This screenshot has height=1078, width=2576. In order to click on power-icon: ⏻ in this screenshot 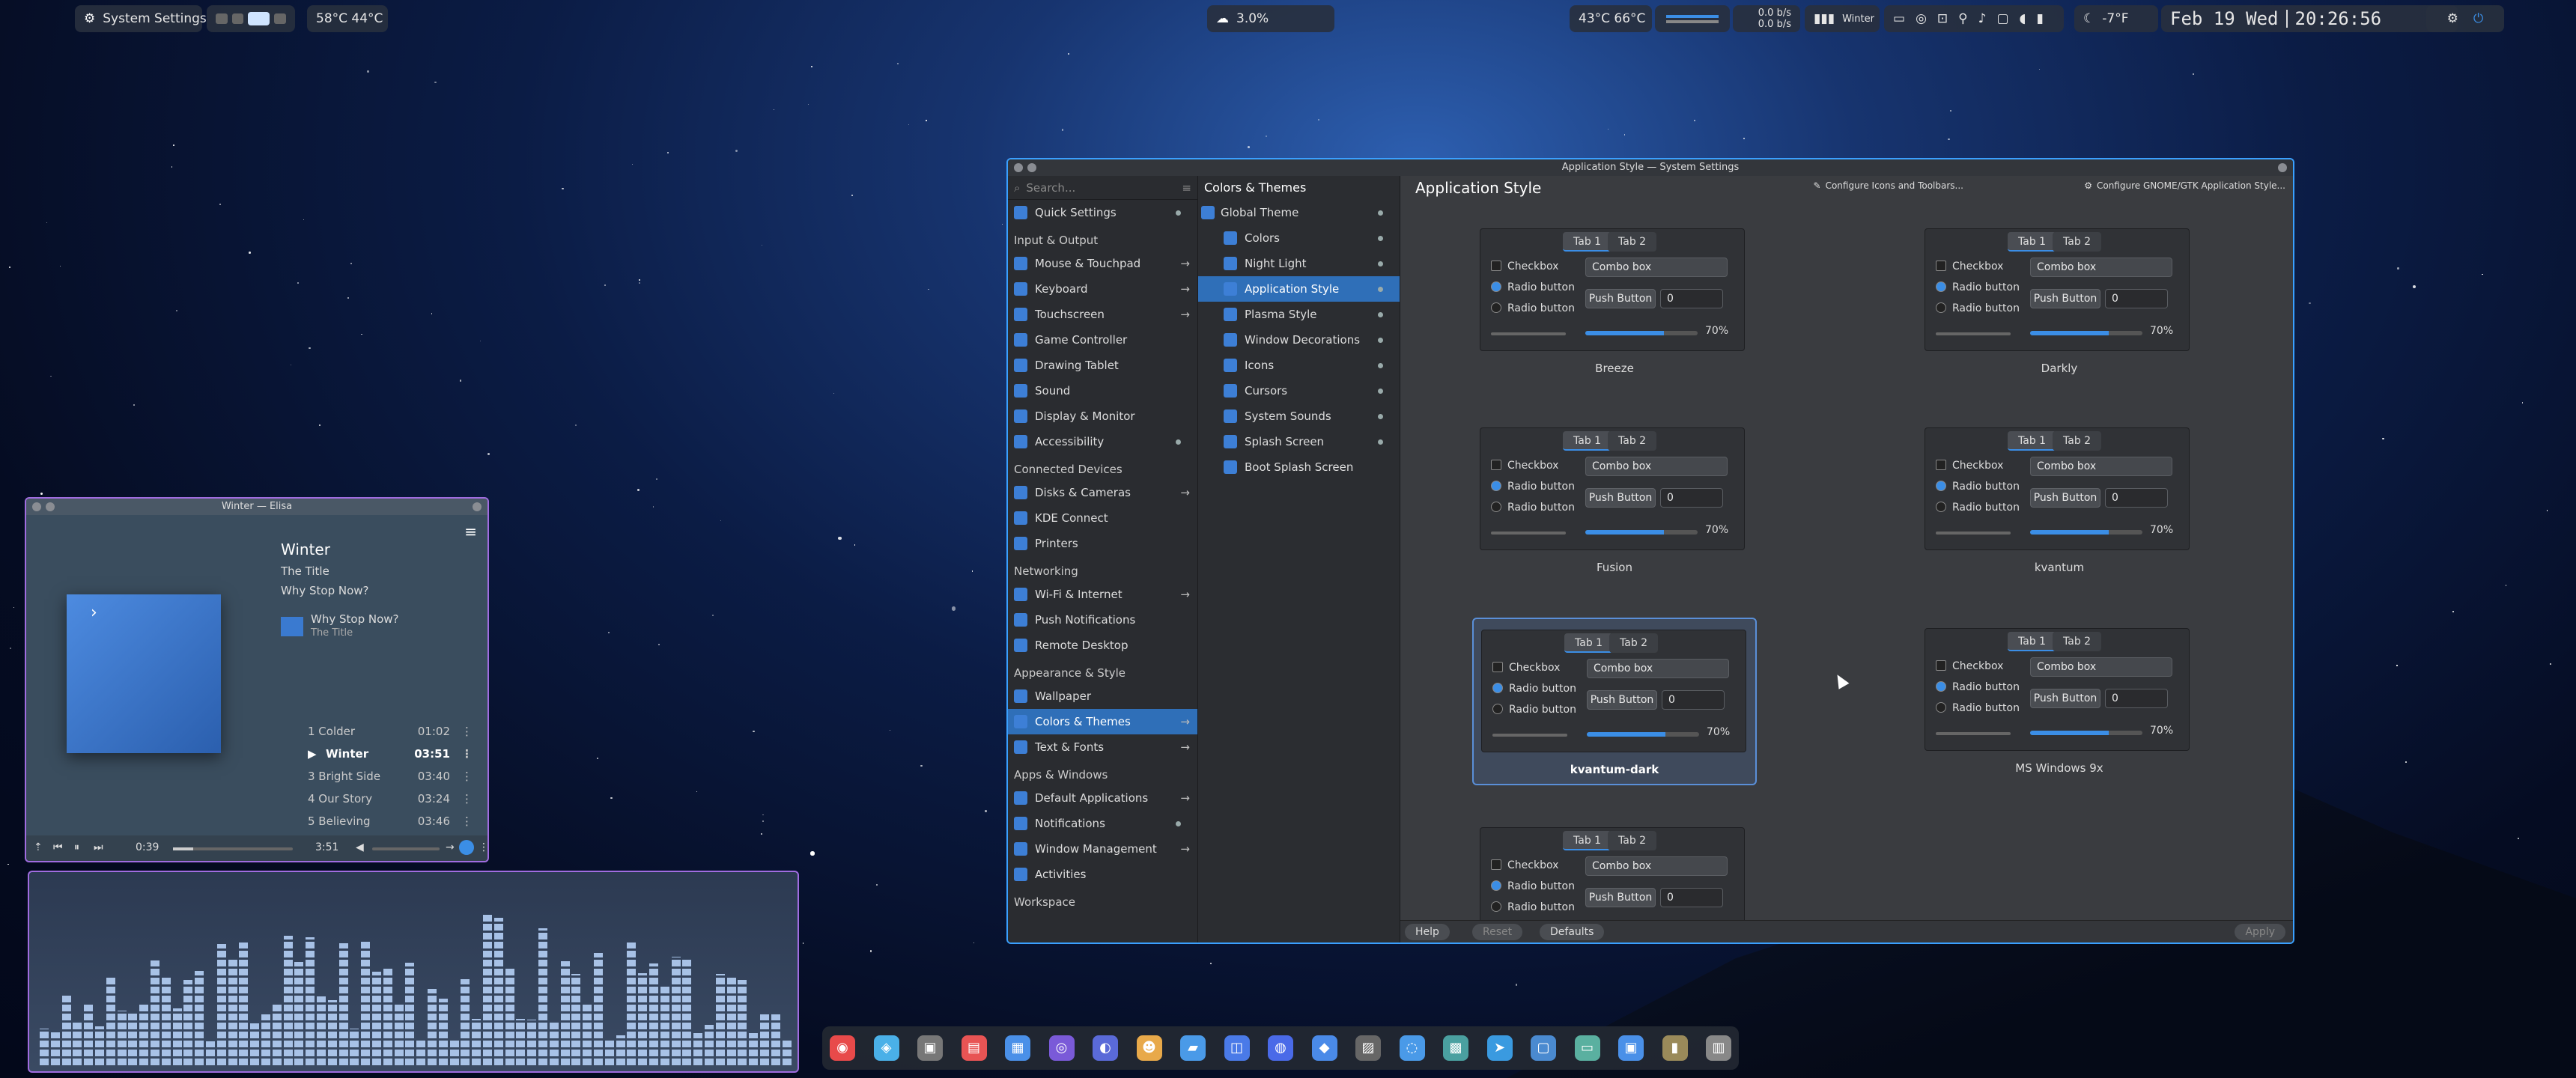, I will do `click(2478, 18)`.